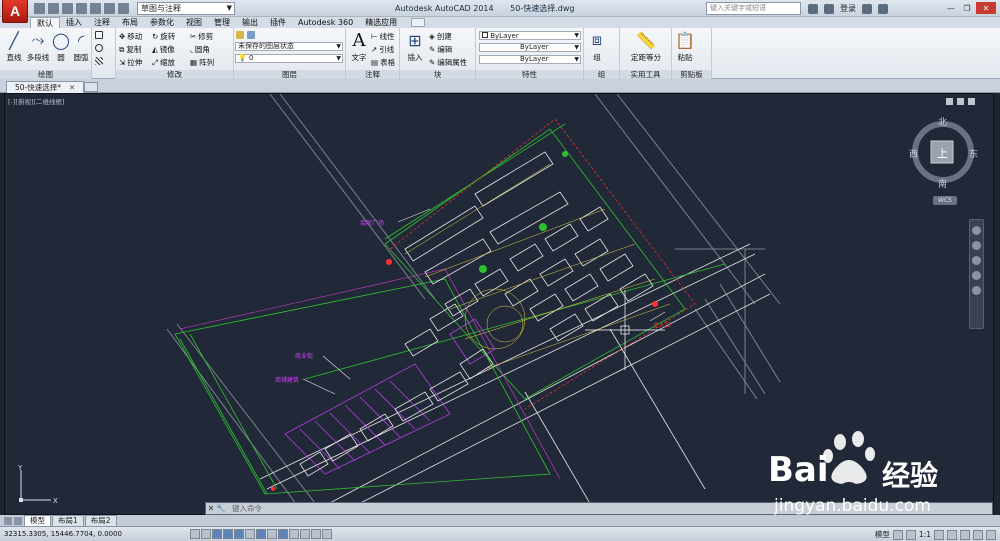 This screenshot has width=1000, height=541. What do you see at coordinates (965, 534) in the screenshot?
I see `lock-icon` at bounding box center [965, 534].